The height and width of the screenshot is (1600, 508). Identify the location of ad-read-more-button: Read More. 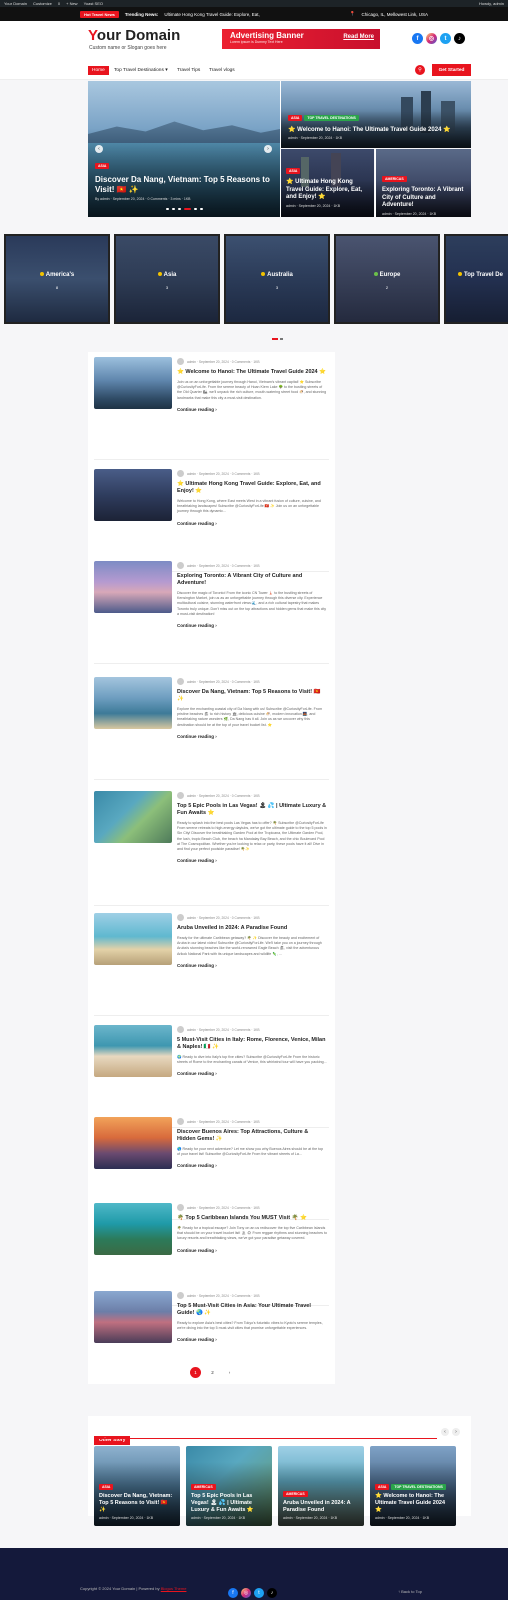
(358, 37).